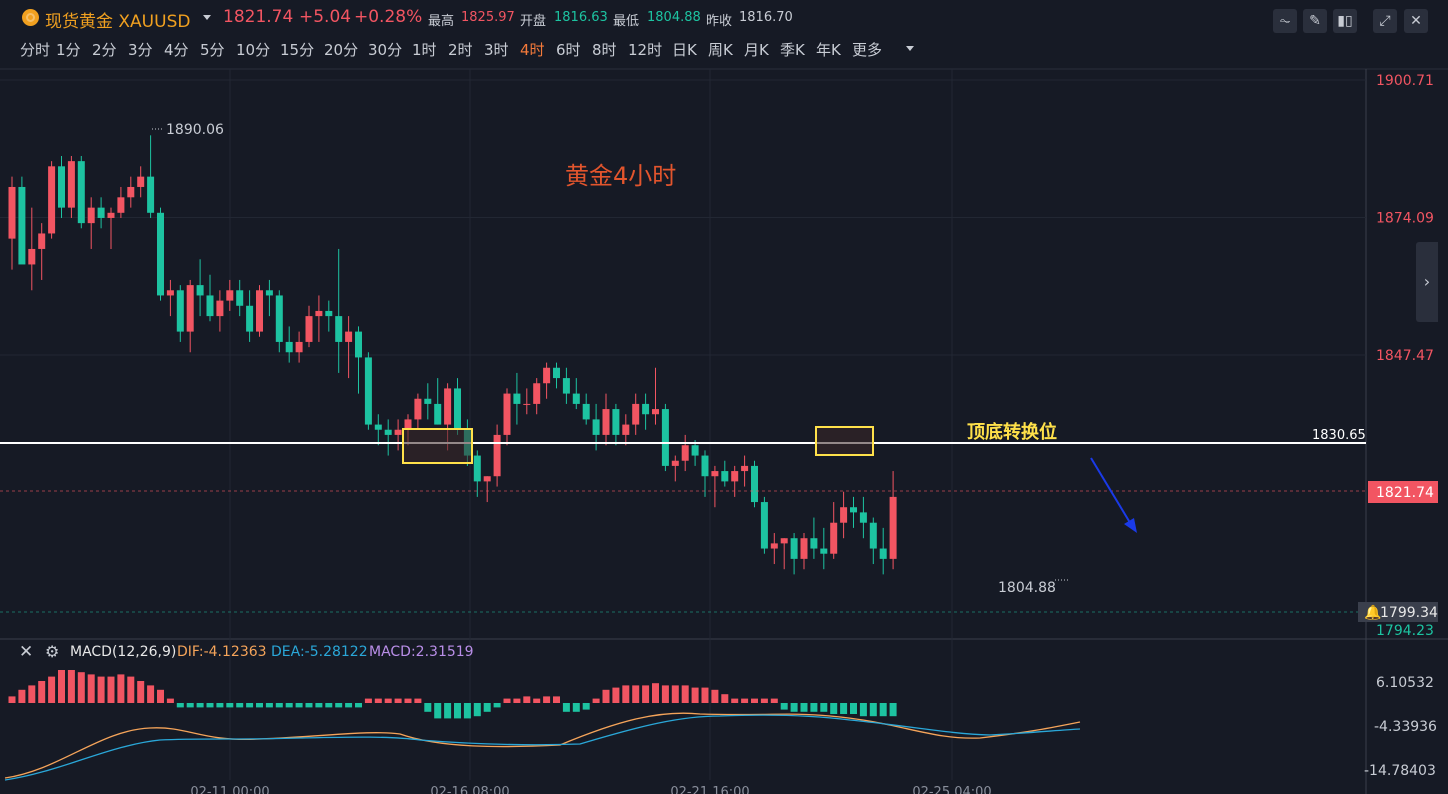 This screenshot has width=1448, height=794. I want to click on level-label: 顶底转换位, so click(1012, 432).